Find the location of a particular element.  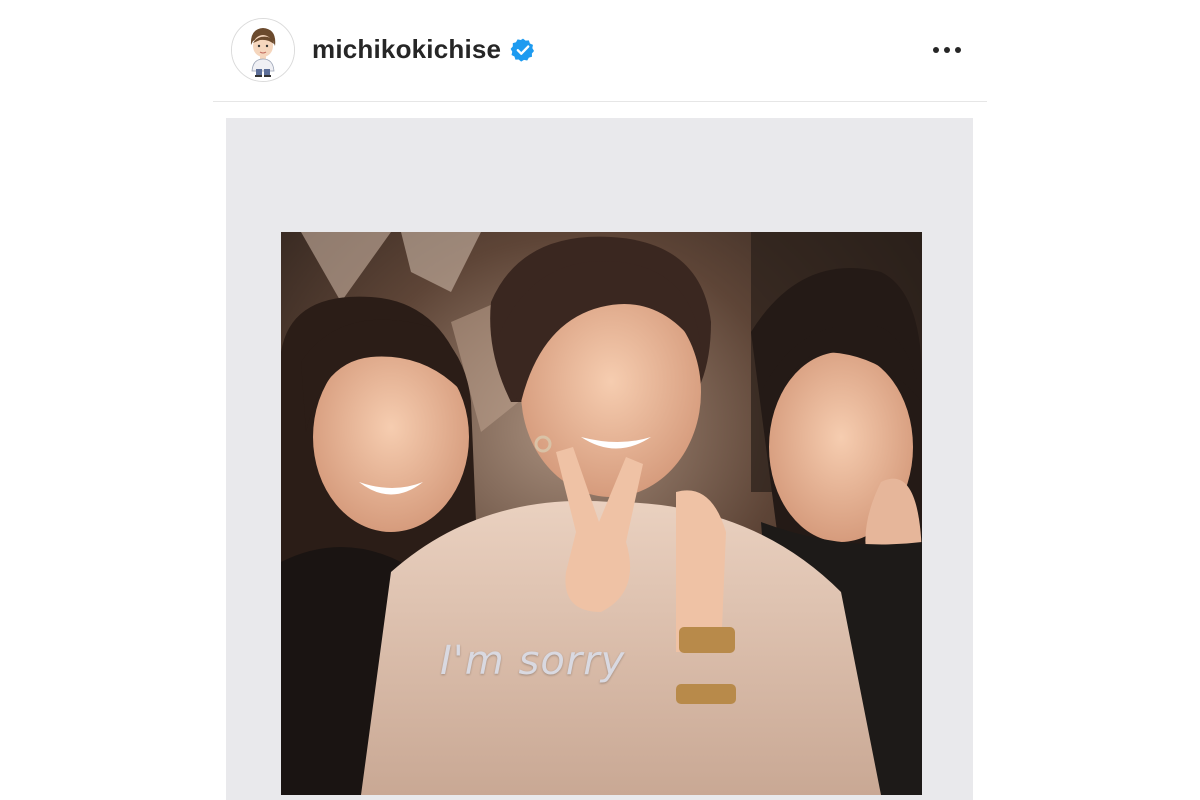

avatar-illustration-icon is located at coordinates (263, 50).